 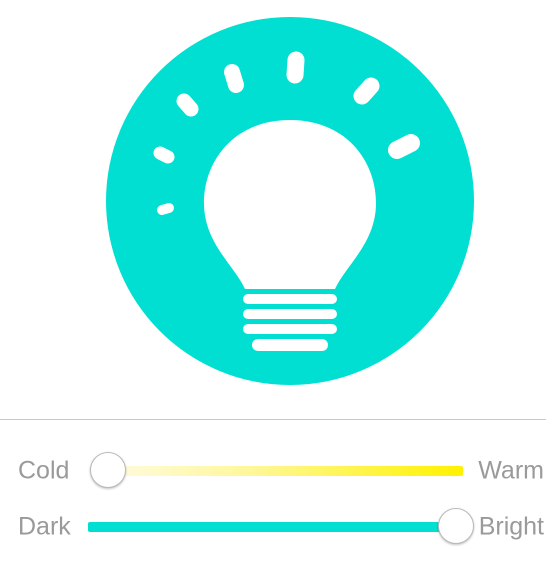 What do you see at coordinates (456, 526) in the screenshot?
I see `brightness-slider-thumb` at bounding box center [456, 526].